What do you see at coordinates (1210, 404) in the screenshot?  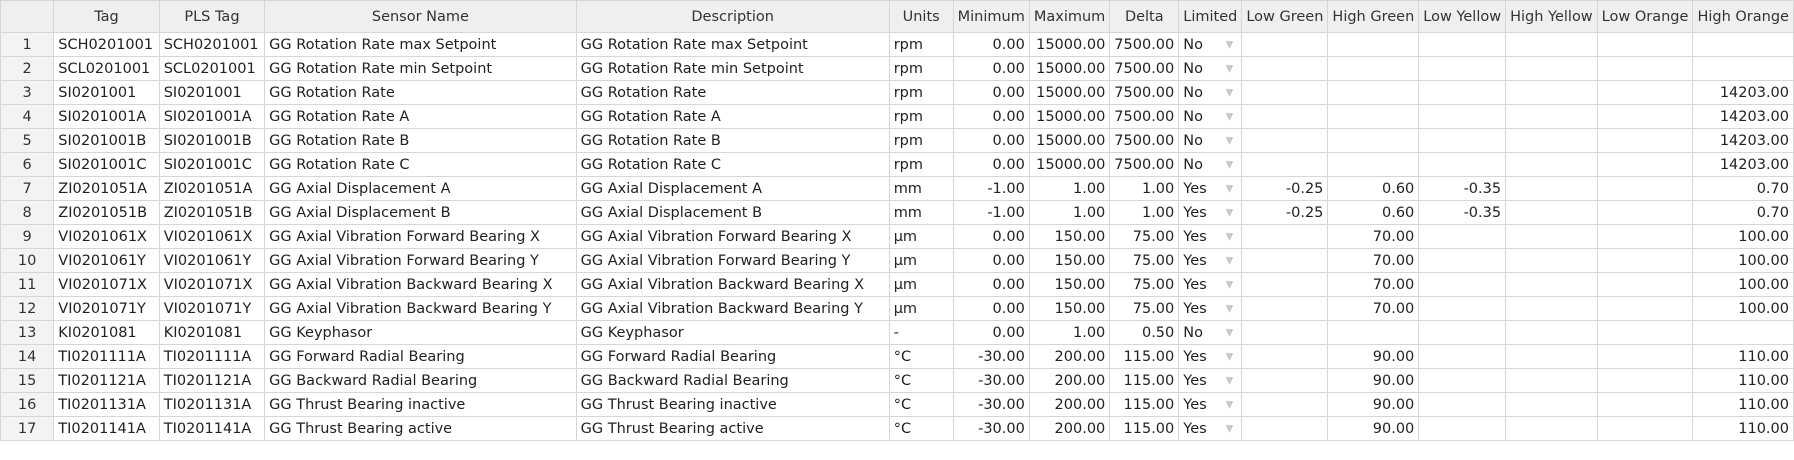 I see `cell-limited: Yes ▼` at bounding box center [1210, 404].